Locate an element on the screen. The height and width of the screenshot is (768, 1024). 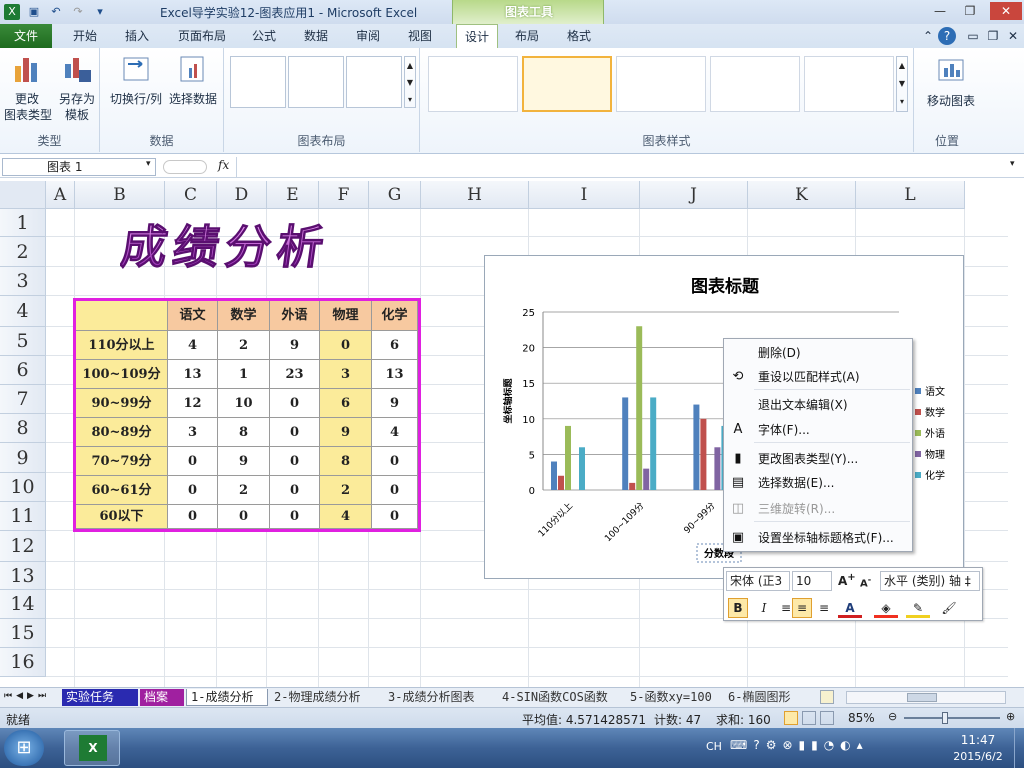
row-header: 8 is located at coordinates (23, 428).